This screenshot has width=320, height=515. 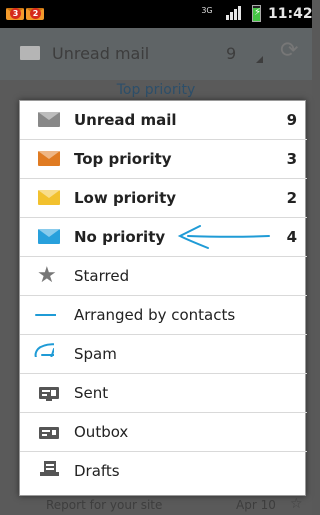 I want to click on dropdown-caret-icon, so click(x=259, y=59).